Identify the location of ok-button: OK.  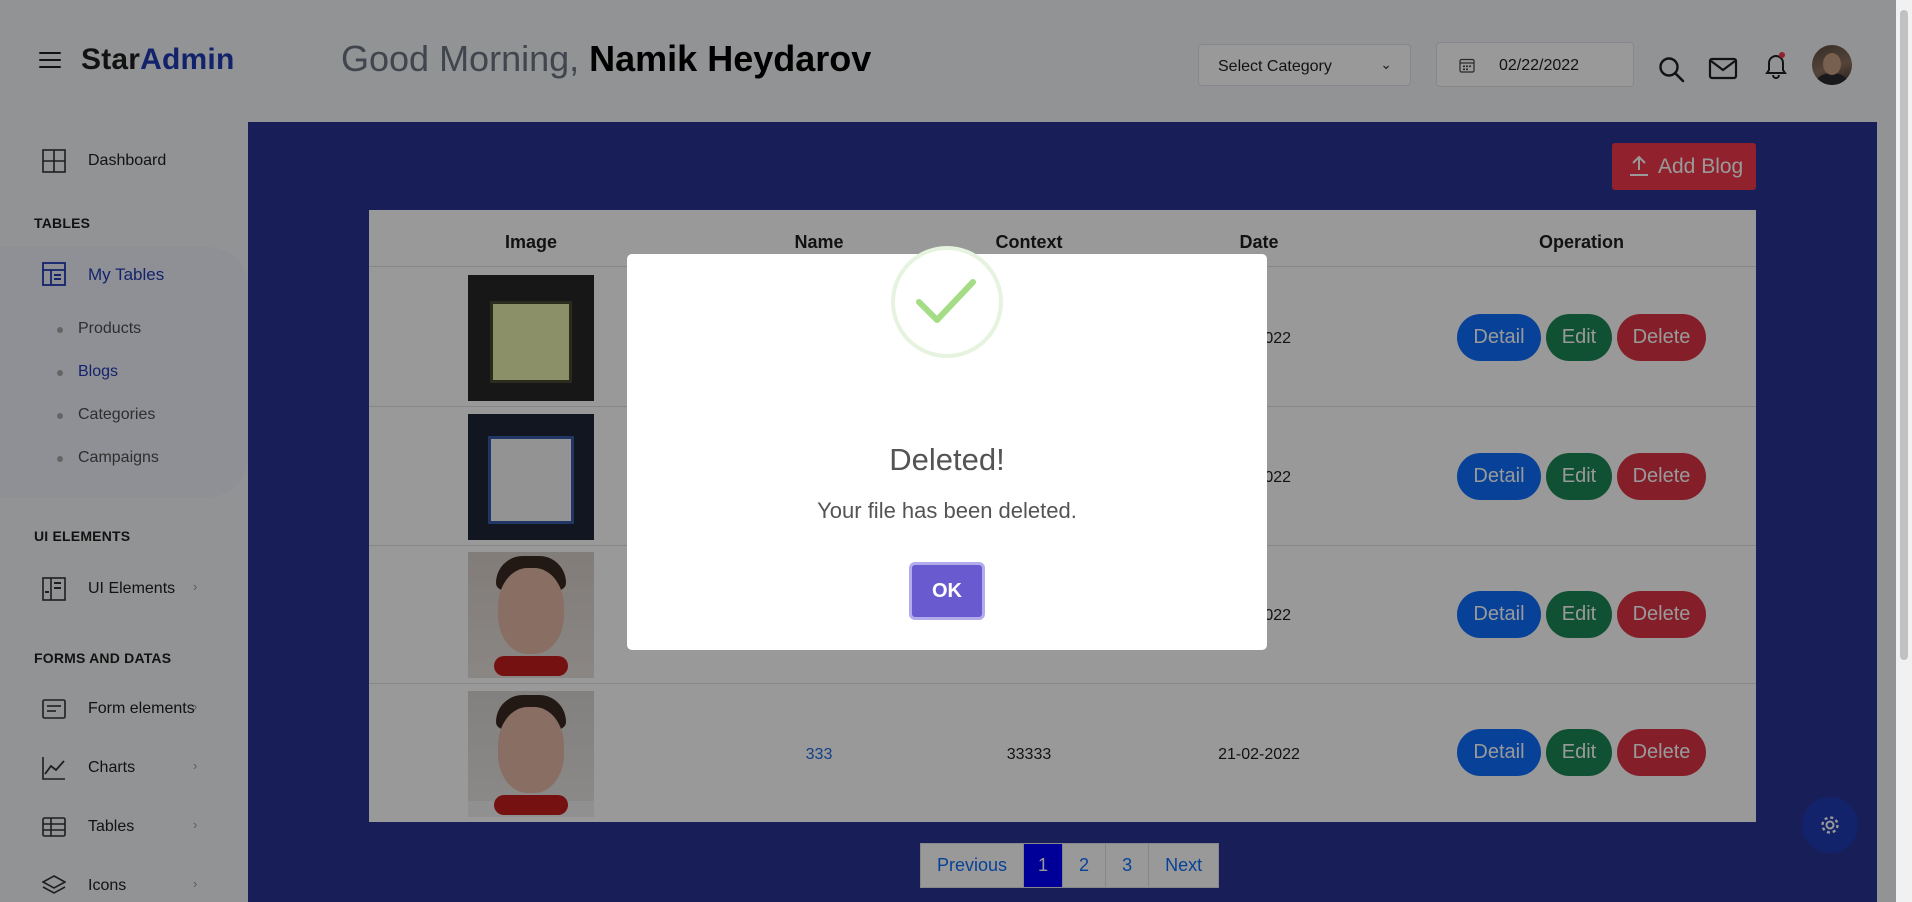
(947, 591).